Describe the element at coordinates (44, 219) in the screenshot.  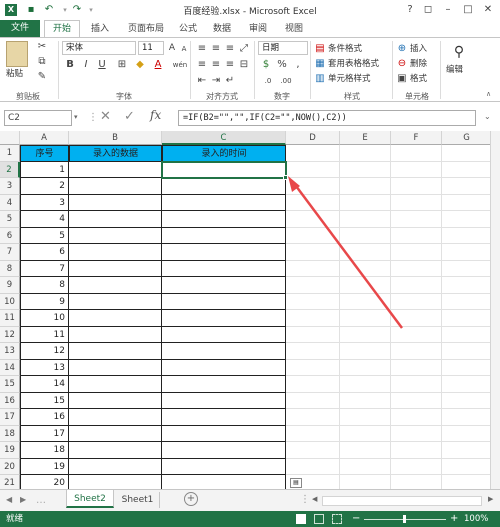
I see `serial-number-cell: 4` at that location.